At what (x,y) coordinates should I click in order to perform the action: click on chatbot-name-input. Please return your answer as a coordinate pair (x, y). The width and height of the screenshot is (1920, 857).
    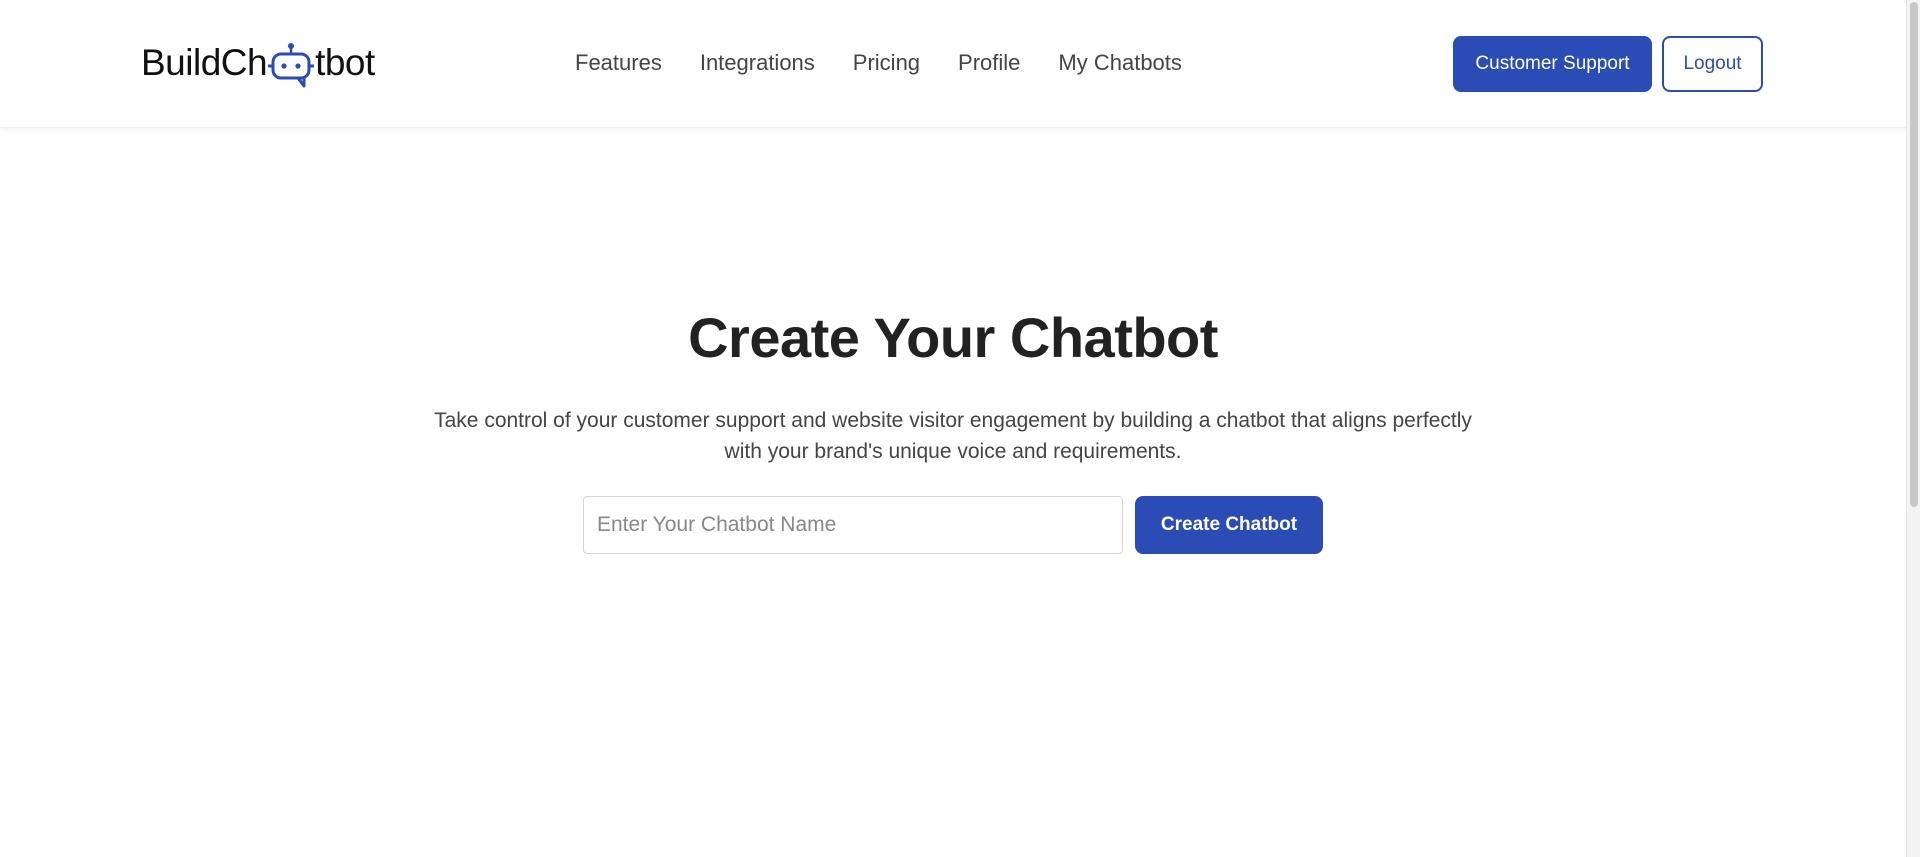
    Looking at the image, I should click on (853, 525).